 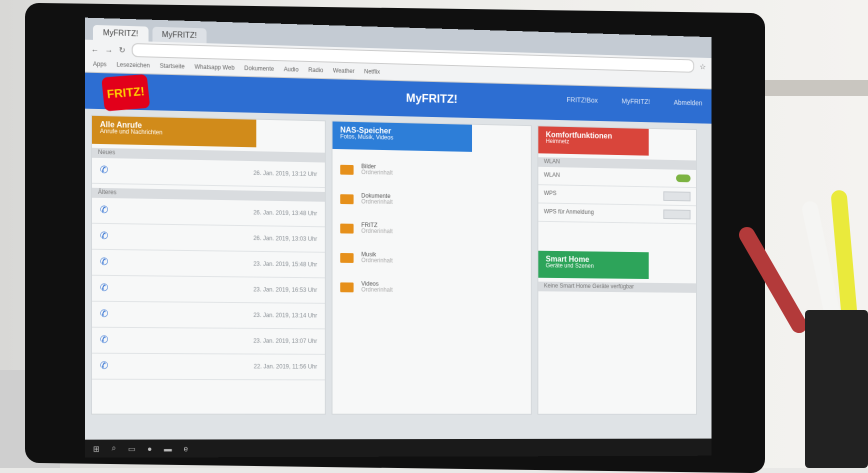 What do you see at coordinates (432, 171) in the screenshot?
I see `folder-item: Bilder Ordnerinhalt` at bounding box center [432, 171].